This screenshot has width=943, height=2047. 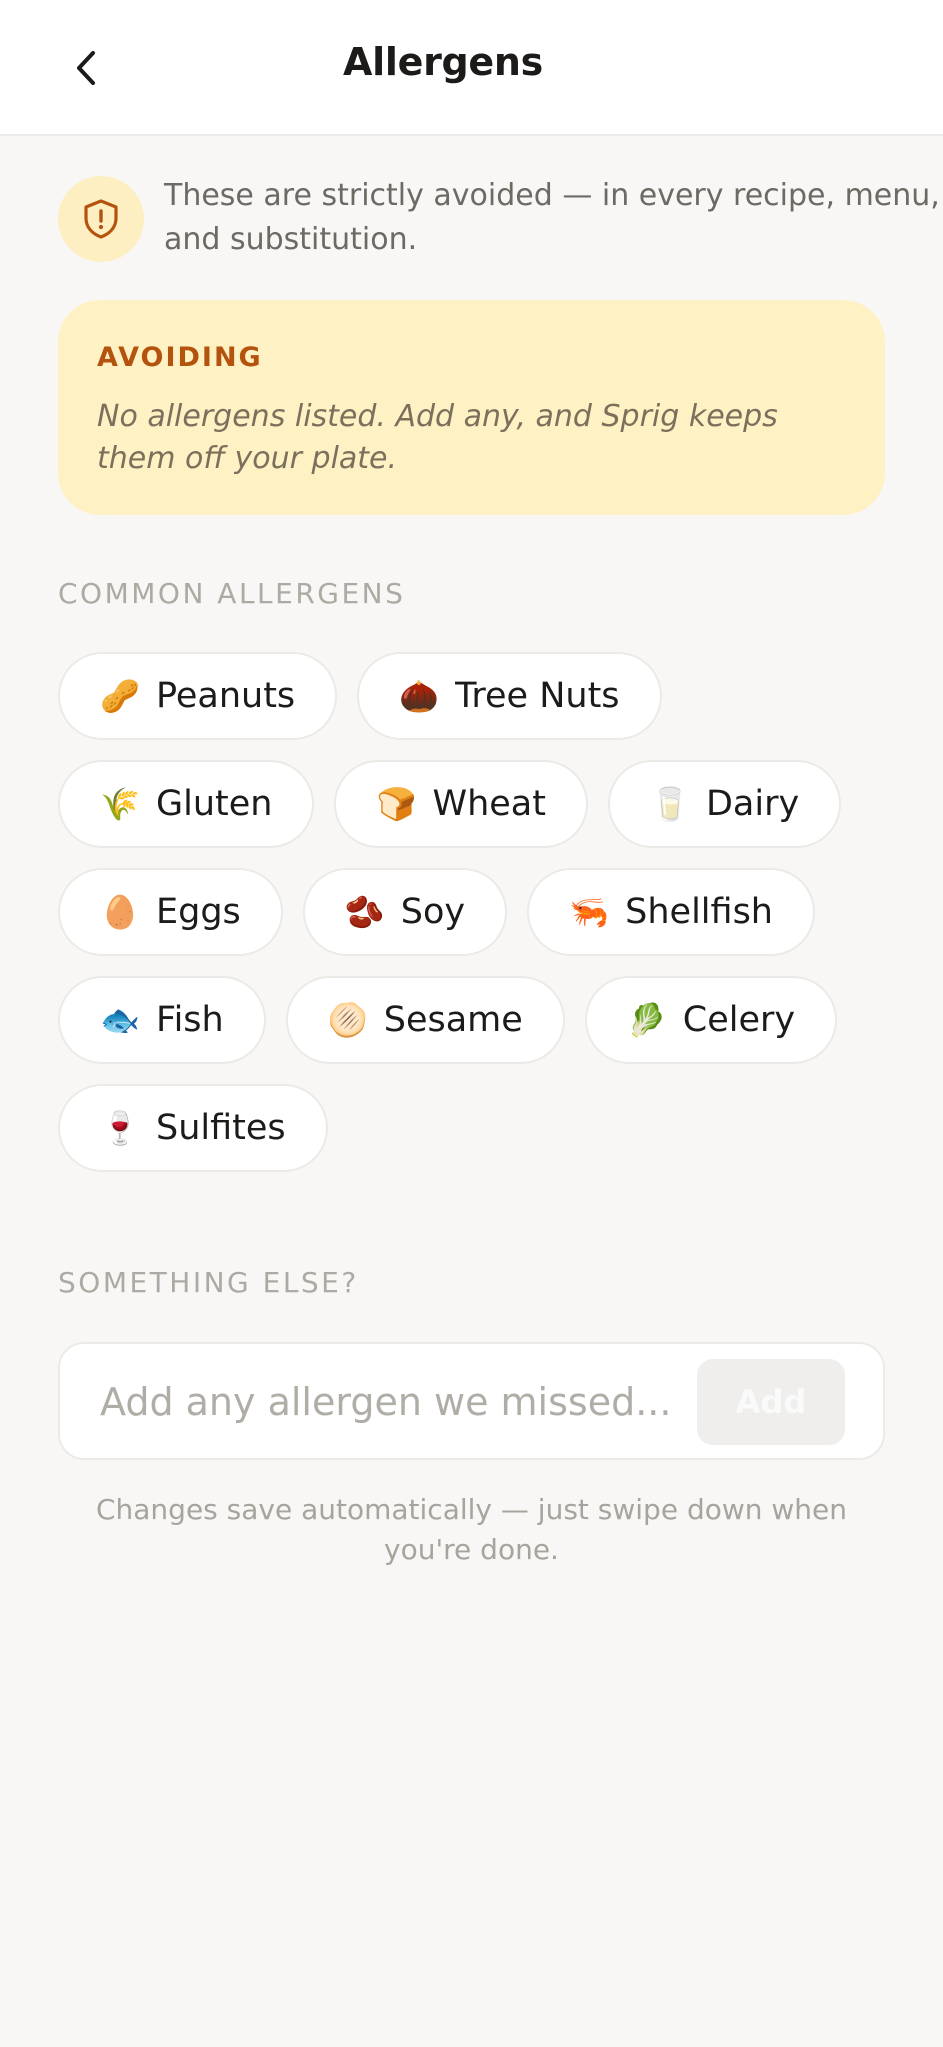 I want to click on shield-alert-icon, so click(x=101, y=219).